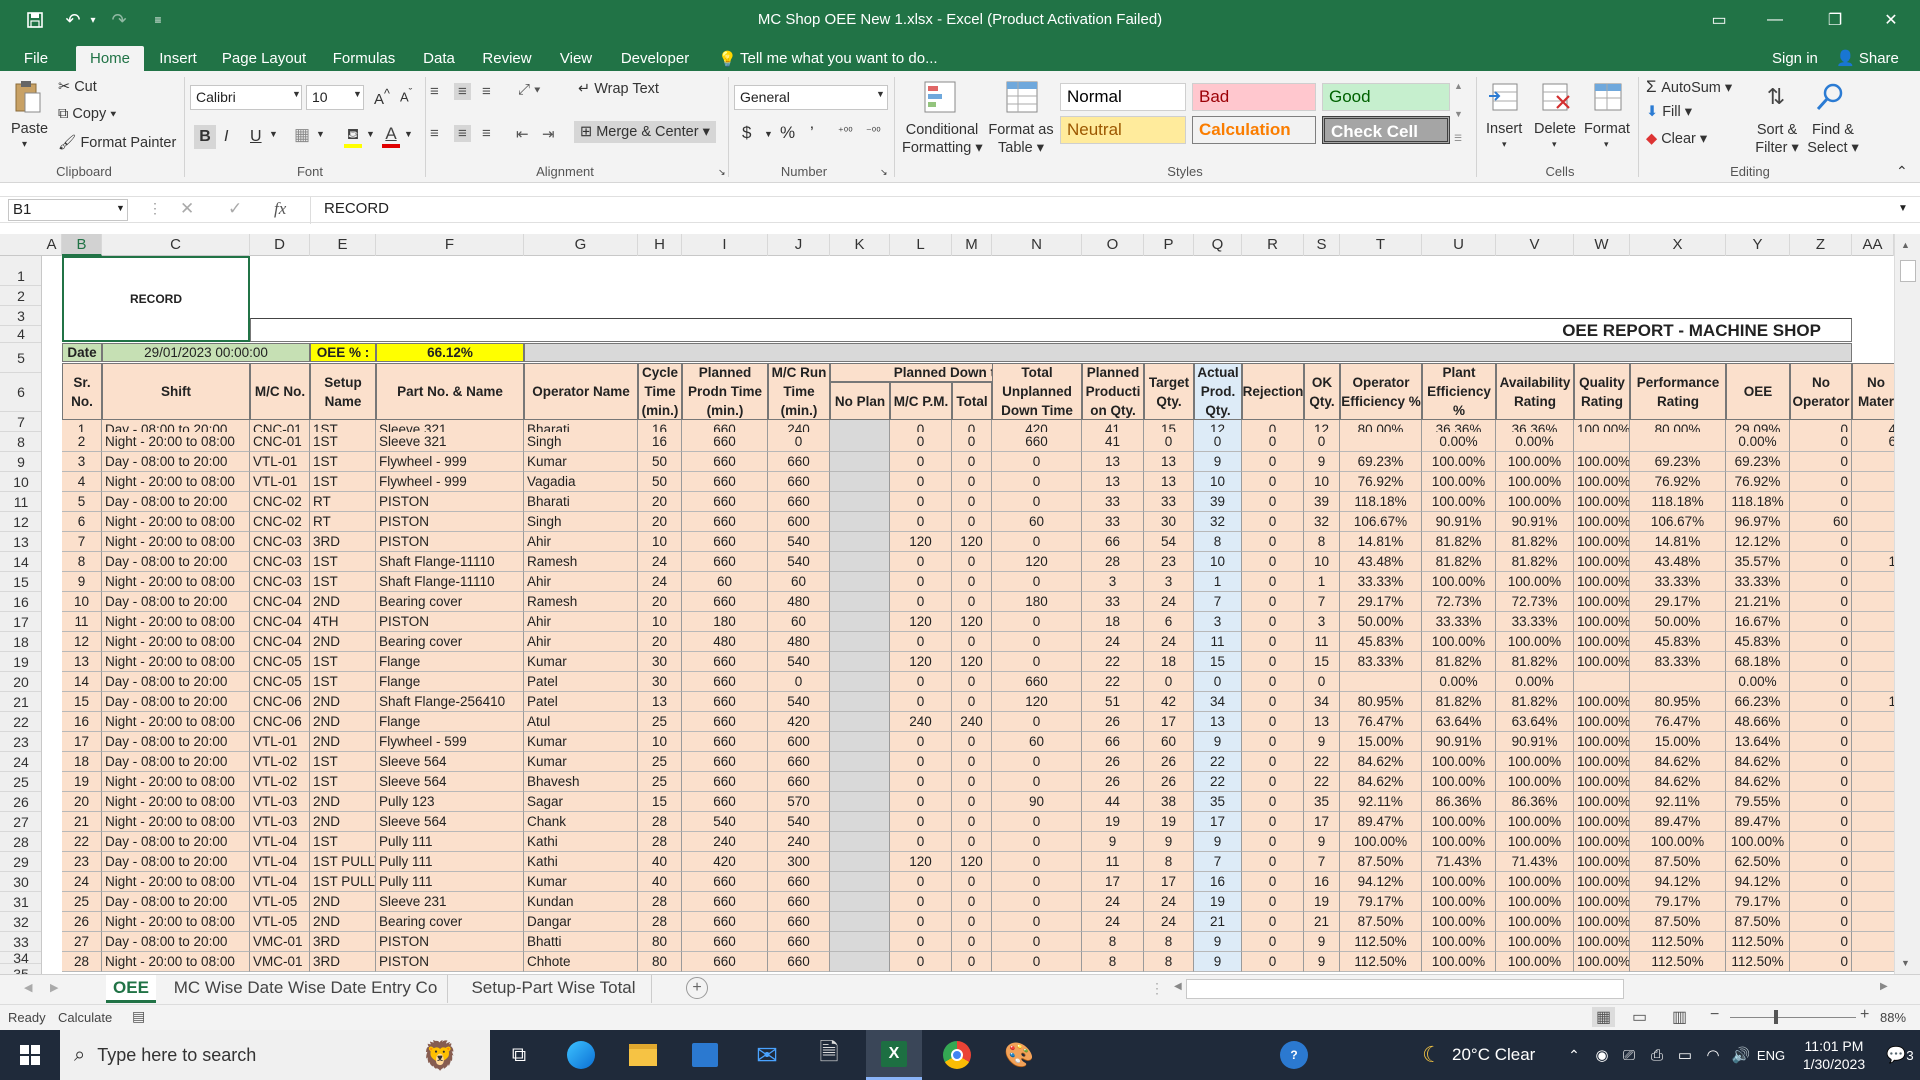 Image resolution: width=1920 pixels, height=1080 pixels. I want to click on table-cell: 13, so click(1169, 482).